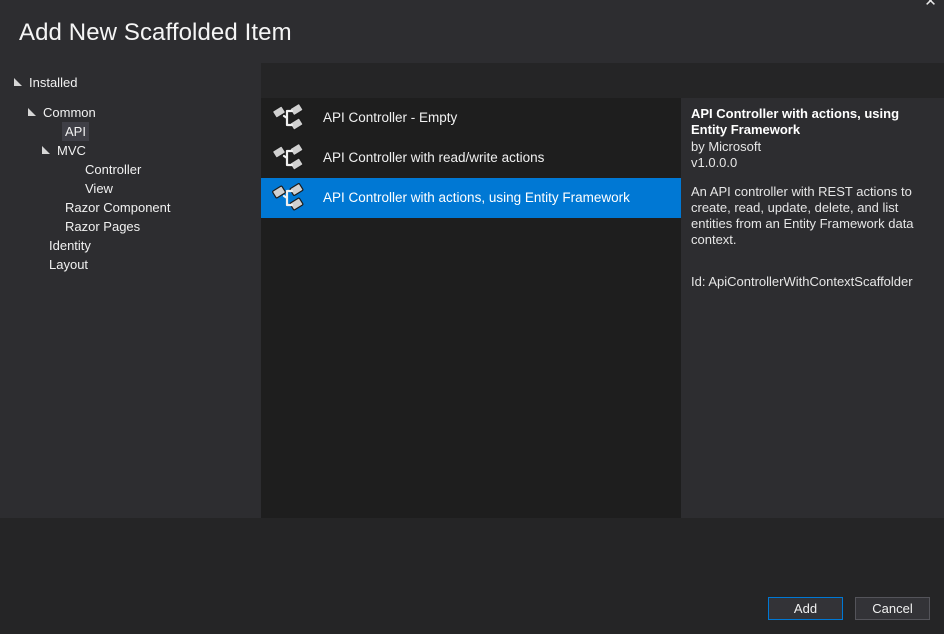 The width and height of the screenshot is (944, 634). What do you see at coordinates (53, 82) in the screenshot?
I see `tree-item-label: Installed` at bounding box center [53, 82].